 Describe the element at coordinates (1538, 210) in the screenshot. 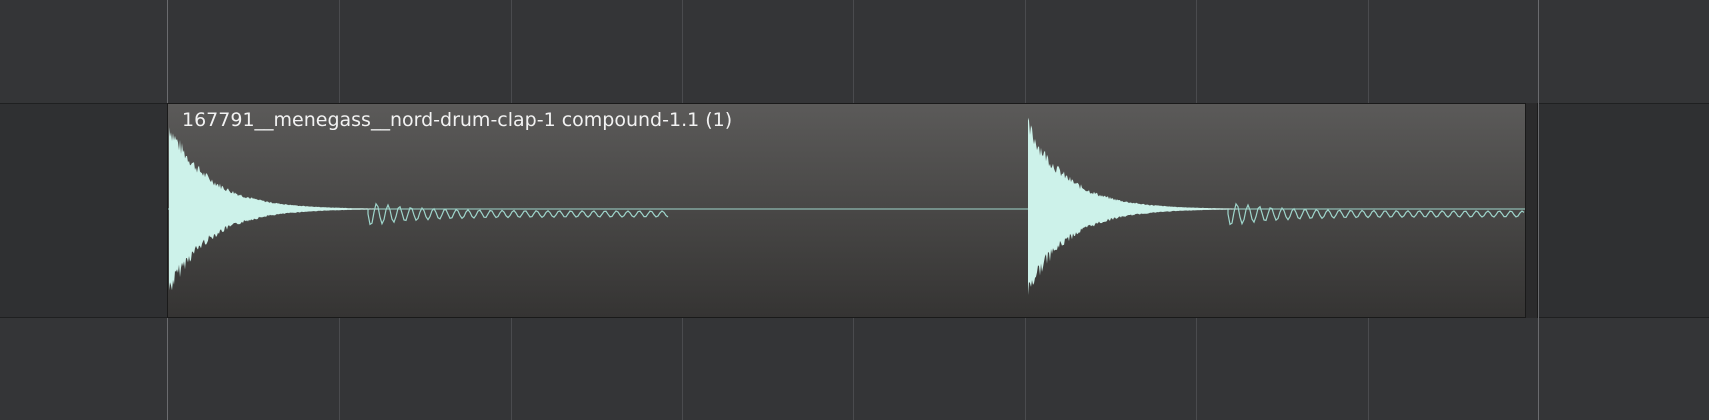

I see `timeline-gridline` at that location.